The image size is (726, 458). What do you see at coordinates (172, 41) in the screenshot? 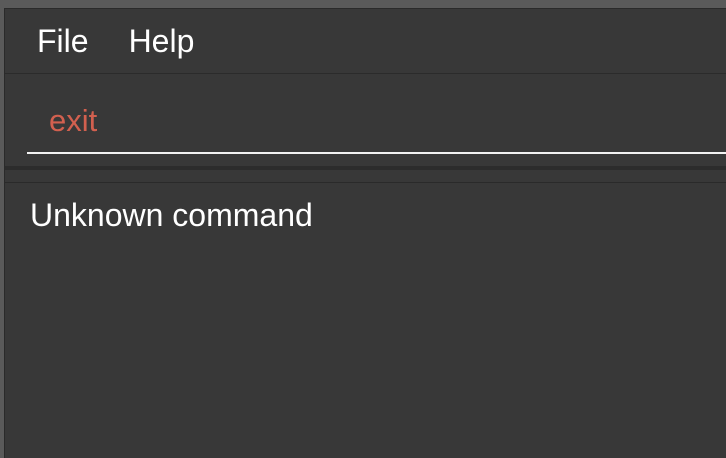
I see `menu-help: Help` at bounding box center [172, 41].